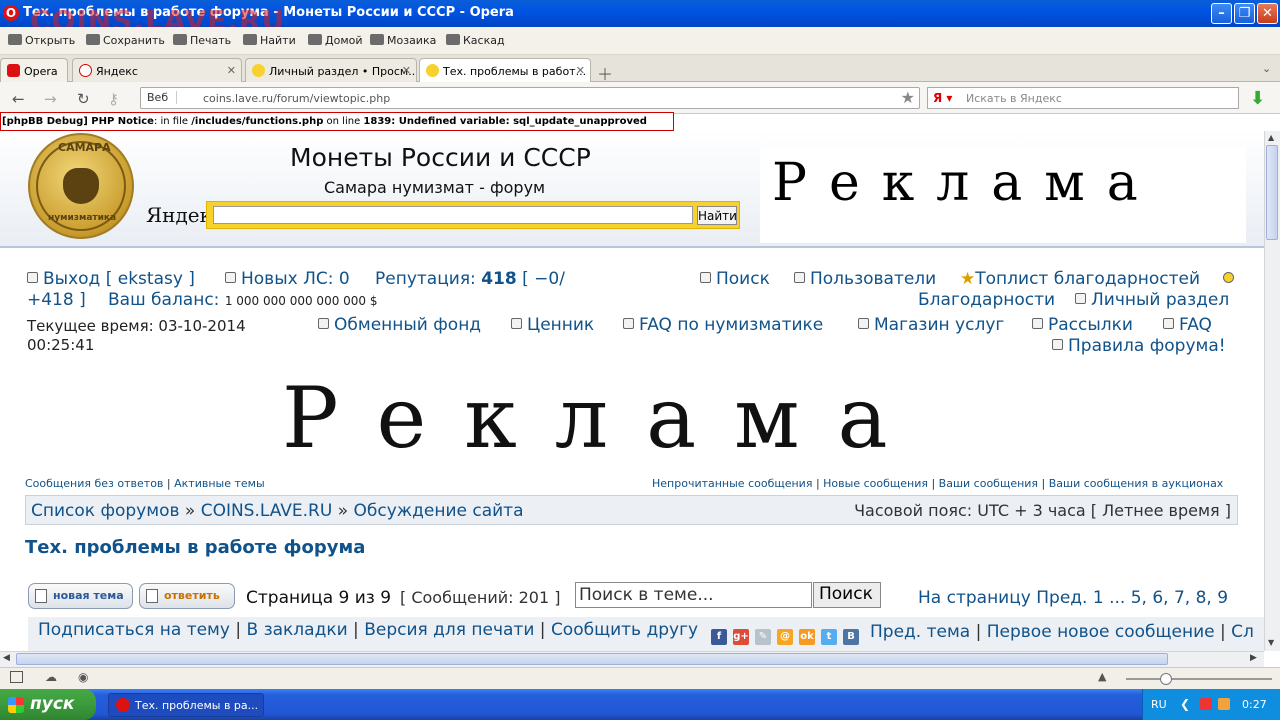  I want to click on tab-tech-problems: Тех. проблемы в работ... ✕, so click(505, 70).